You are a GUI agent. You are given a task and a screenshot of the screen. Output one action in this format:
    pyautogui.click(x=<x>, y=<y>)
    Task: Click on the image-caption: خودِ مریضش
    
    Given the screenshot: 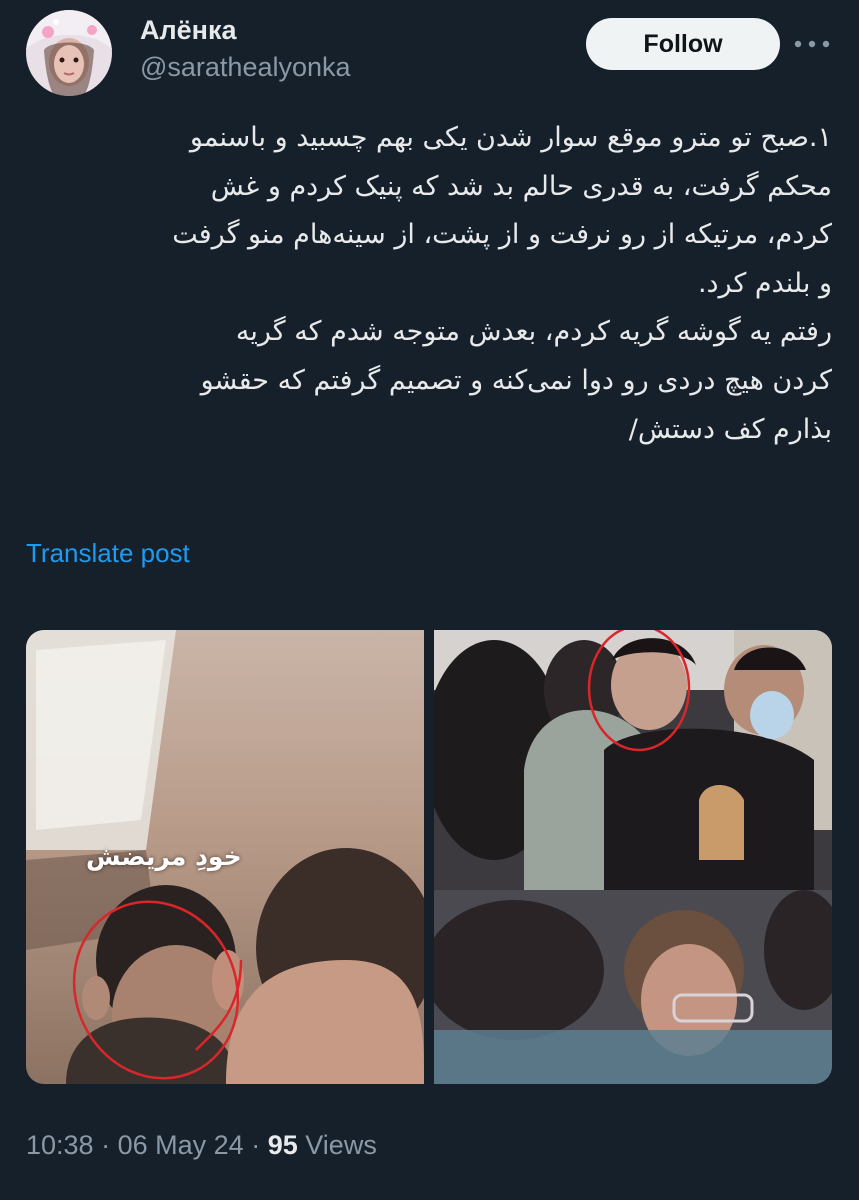 What is the action you would take?
    pyautogui.click(x=164, y=856)
    